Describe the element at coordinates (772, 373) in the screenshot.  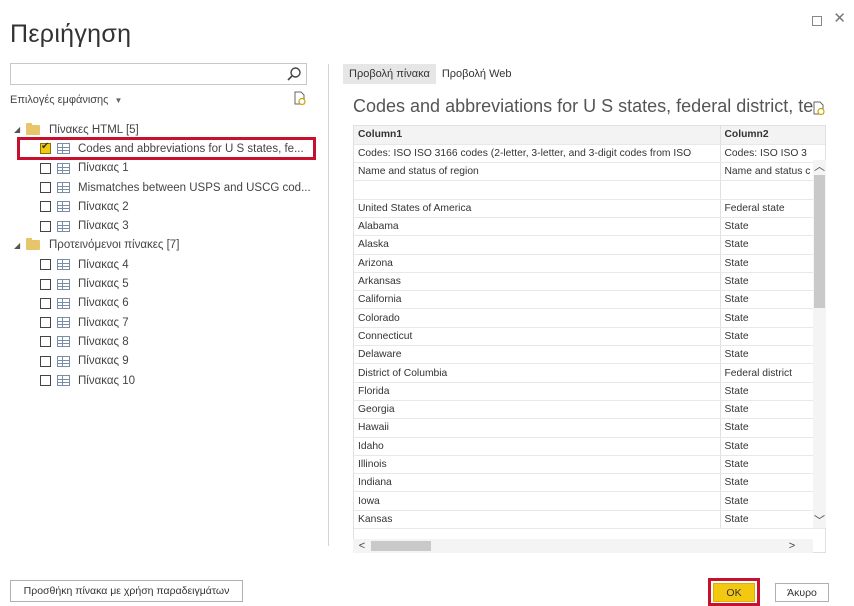
I see `table-cell: Federal district` at that location.